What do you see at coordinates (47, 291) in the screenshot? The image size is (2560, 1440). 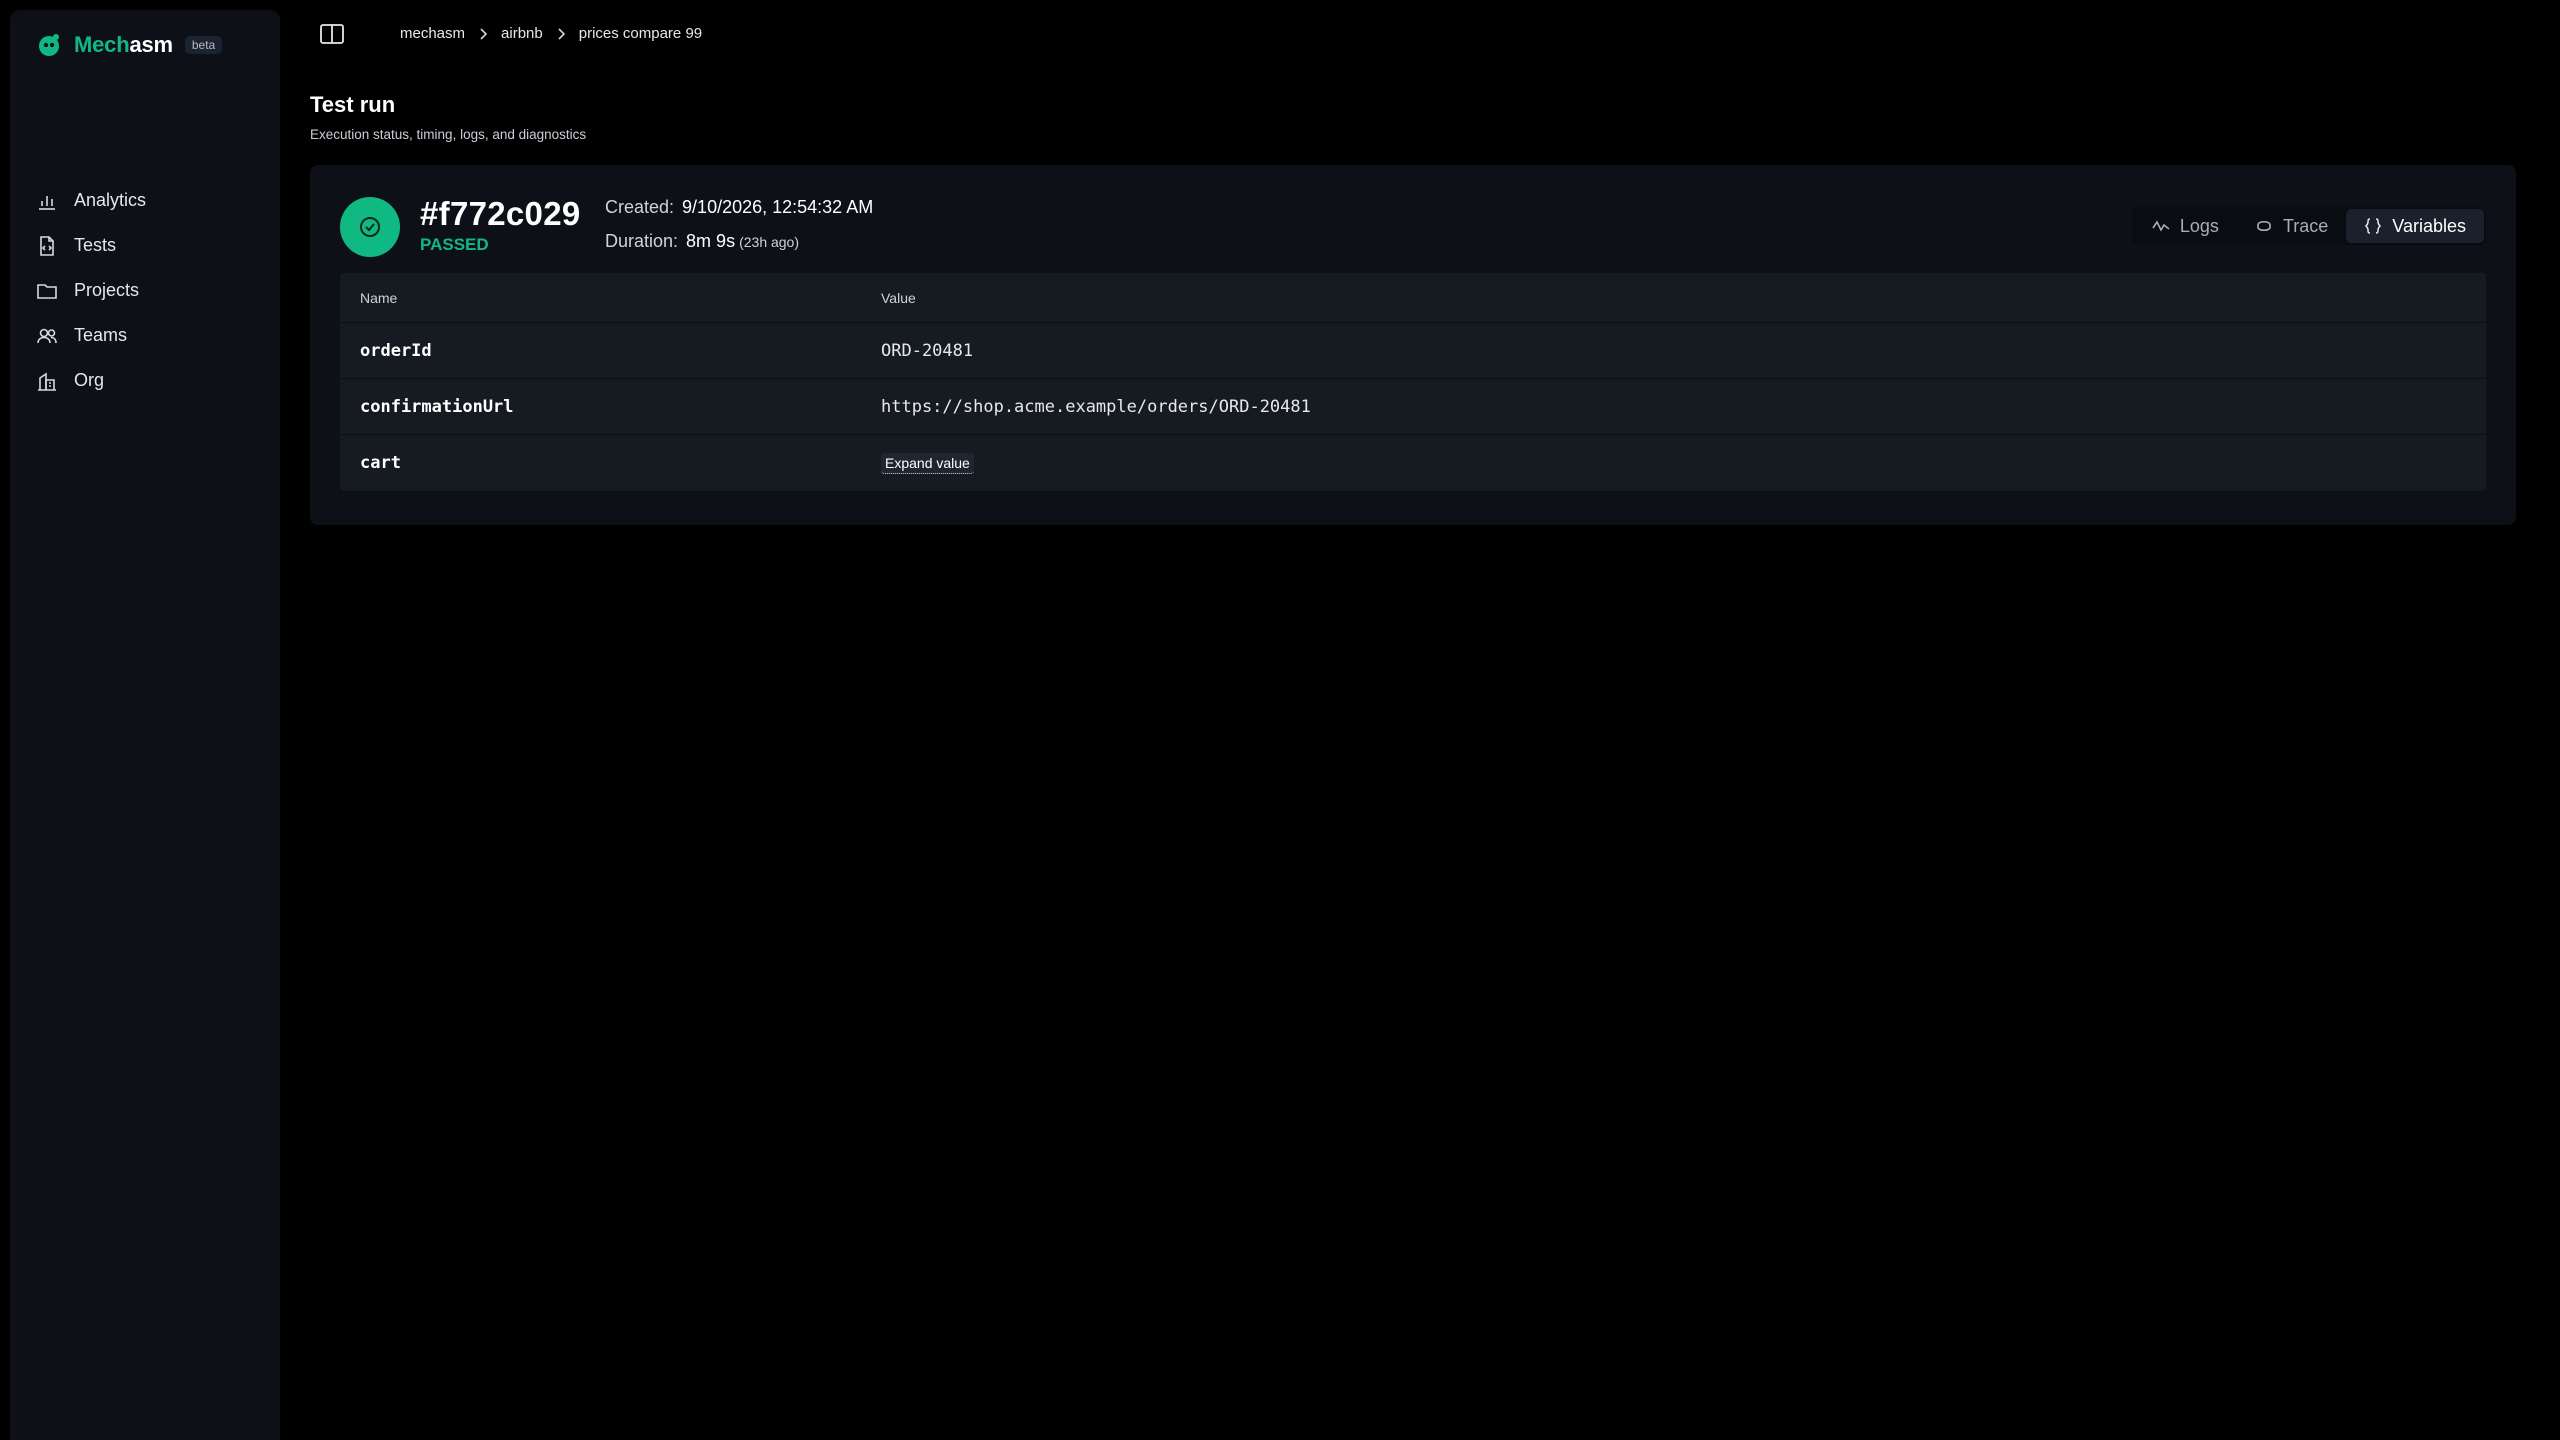 I see `folder-icon` at bounding box center [47, 291].